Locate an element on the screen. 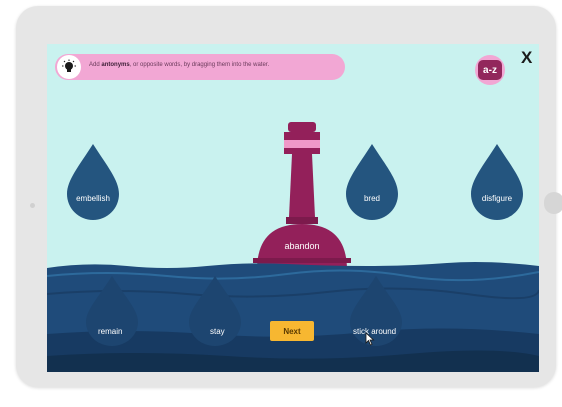 The image size is (562, 407). drop-word: bred is located at coordinates (371, 198).